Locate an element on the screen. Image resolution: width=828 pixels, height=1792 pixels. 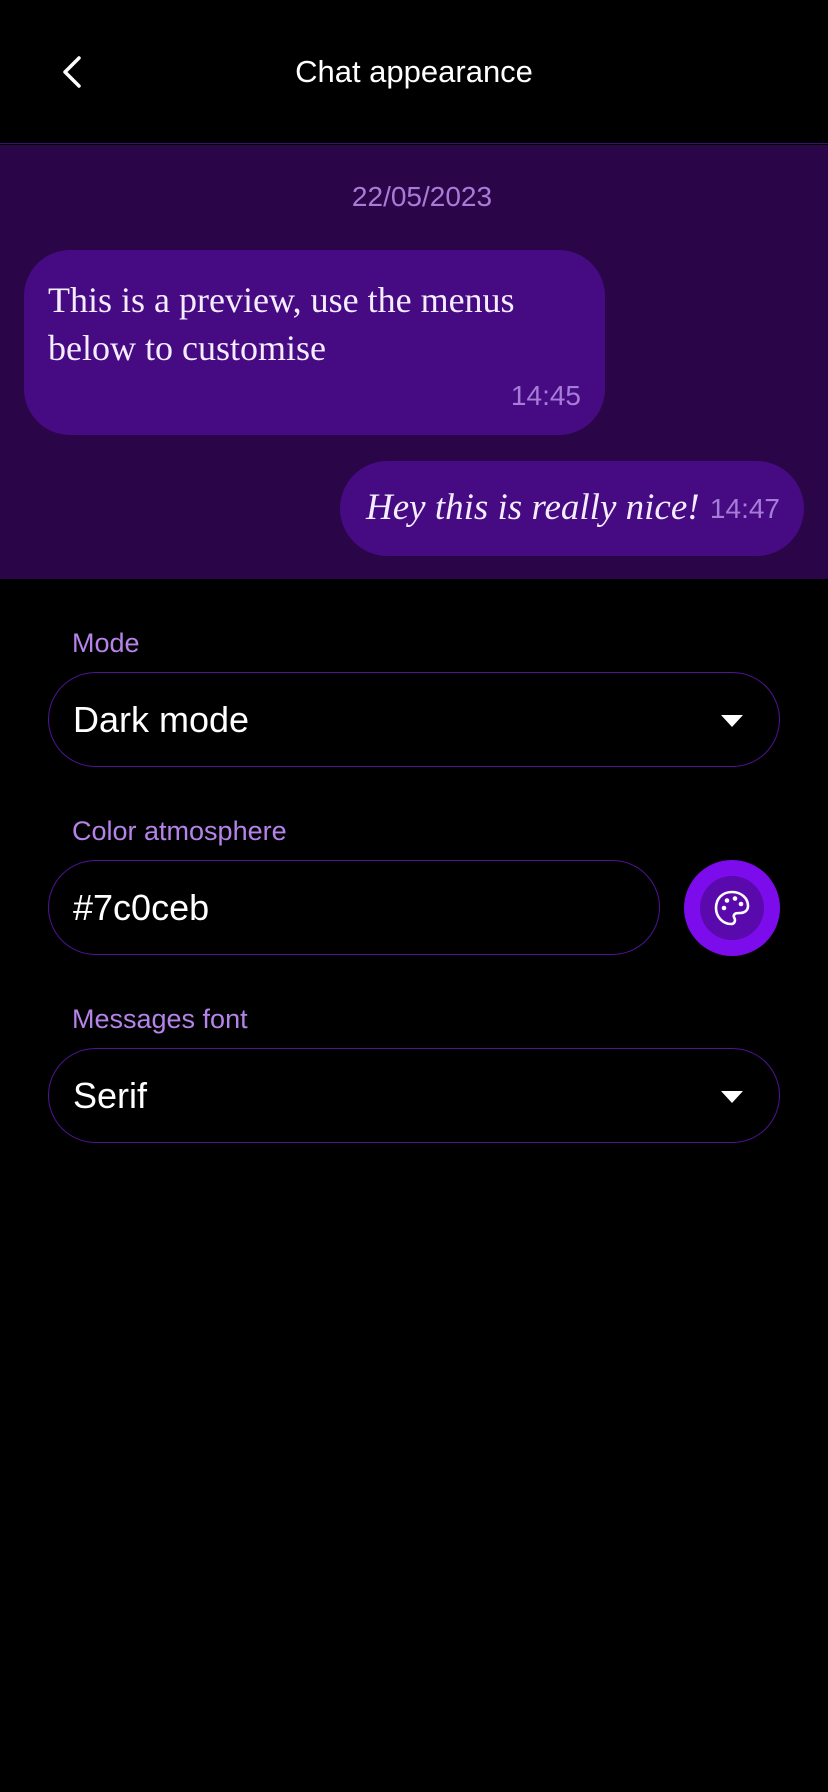
outgoing-message-bubble: Hey this is really nice! 14:47 is located at coordinates (572, 508).